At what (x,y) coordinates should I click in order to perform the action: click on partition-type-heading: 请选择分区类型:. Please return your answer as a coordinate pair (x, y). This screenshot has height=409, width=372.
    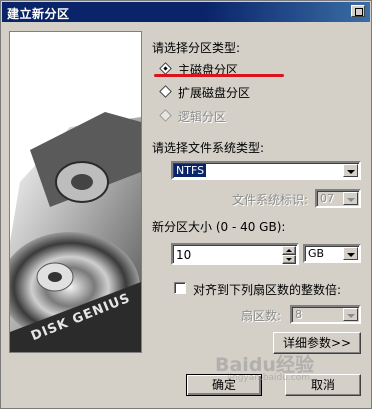
    Looking at the image, I should click on (196, 48).